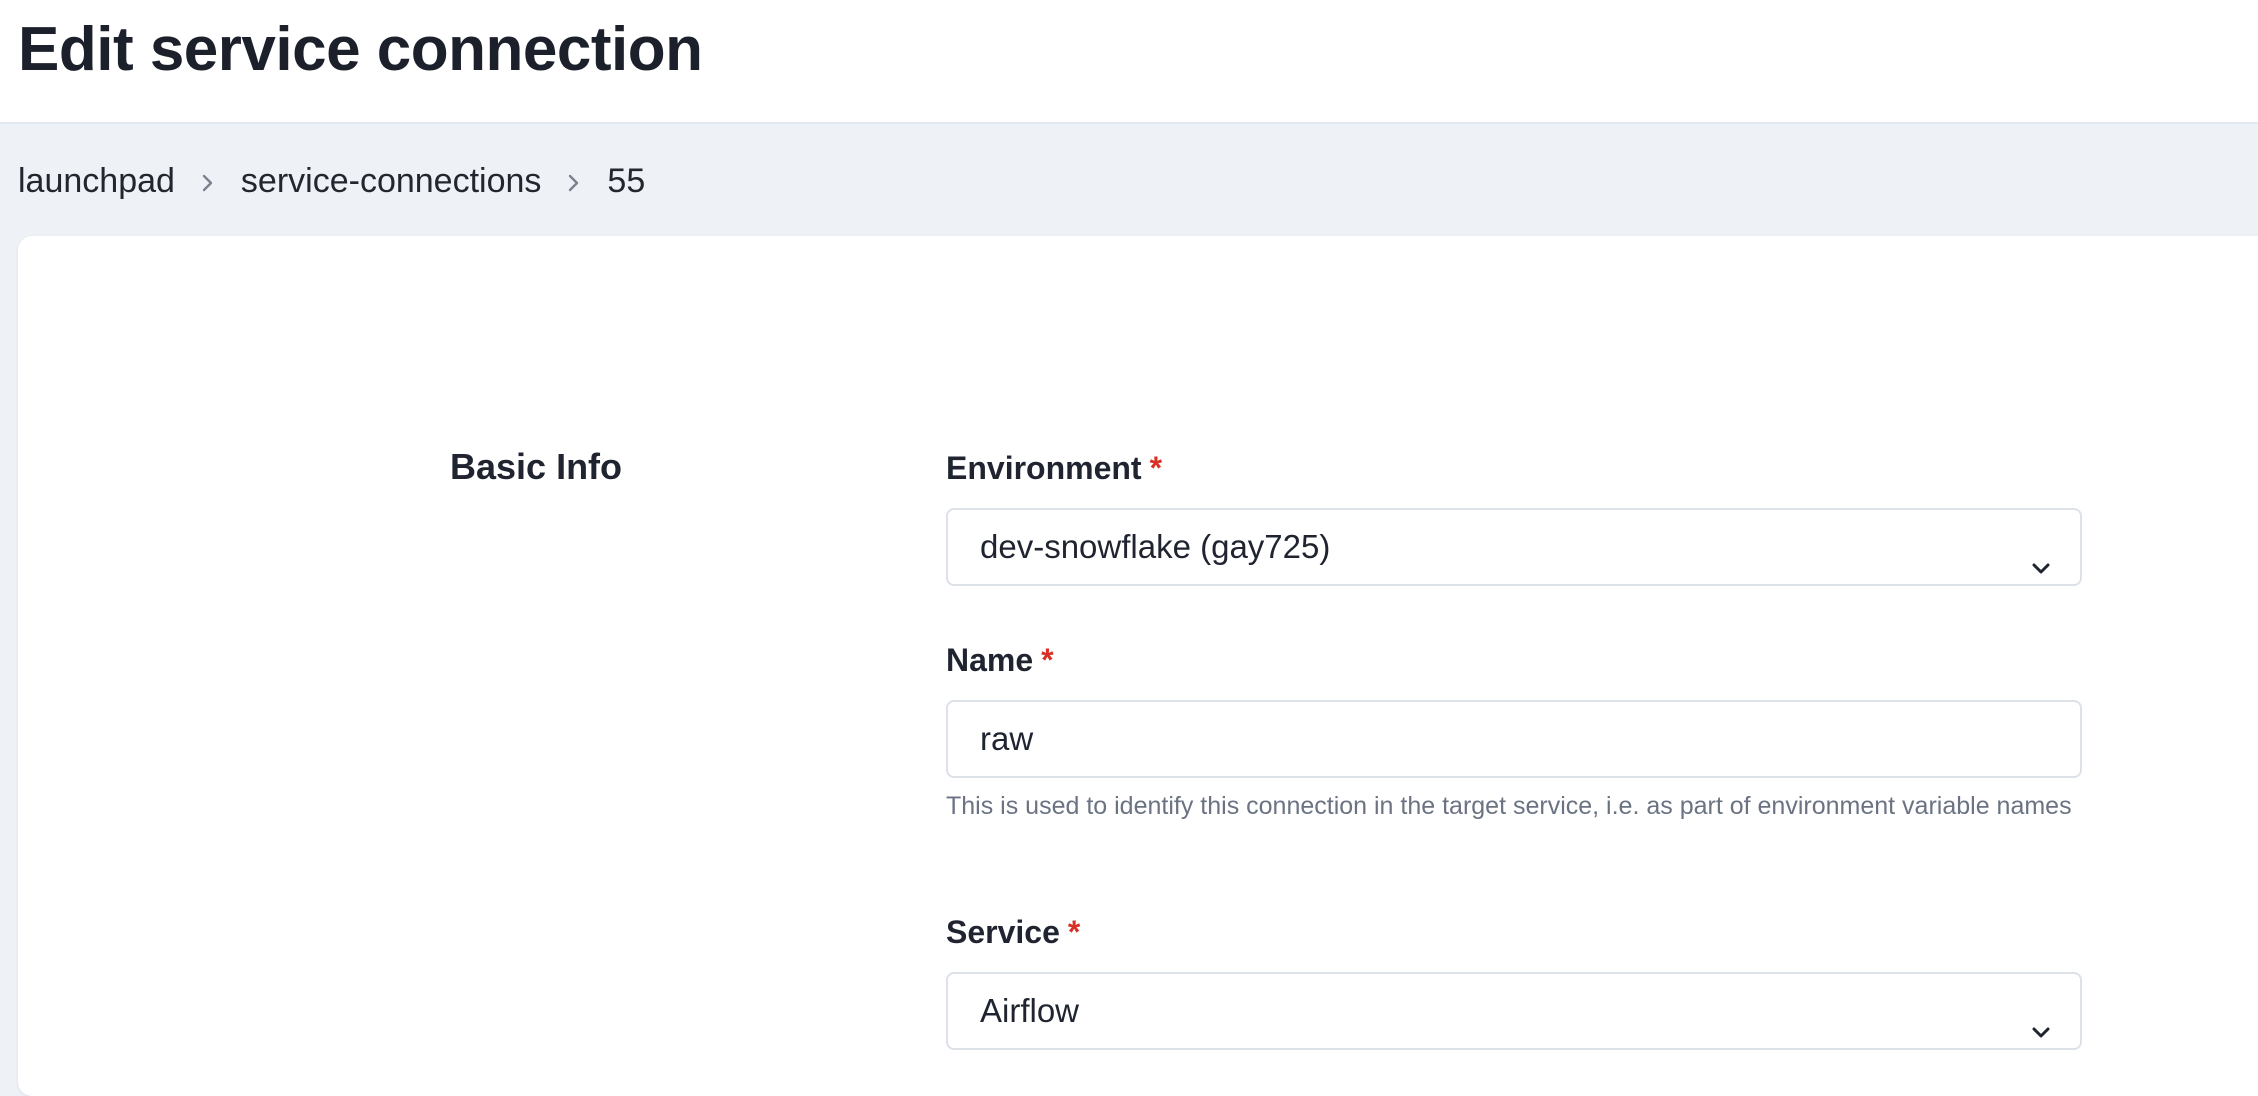  I want to click on page-header: Edit service connection, so click(1129, 62).